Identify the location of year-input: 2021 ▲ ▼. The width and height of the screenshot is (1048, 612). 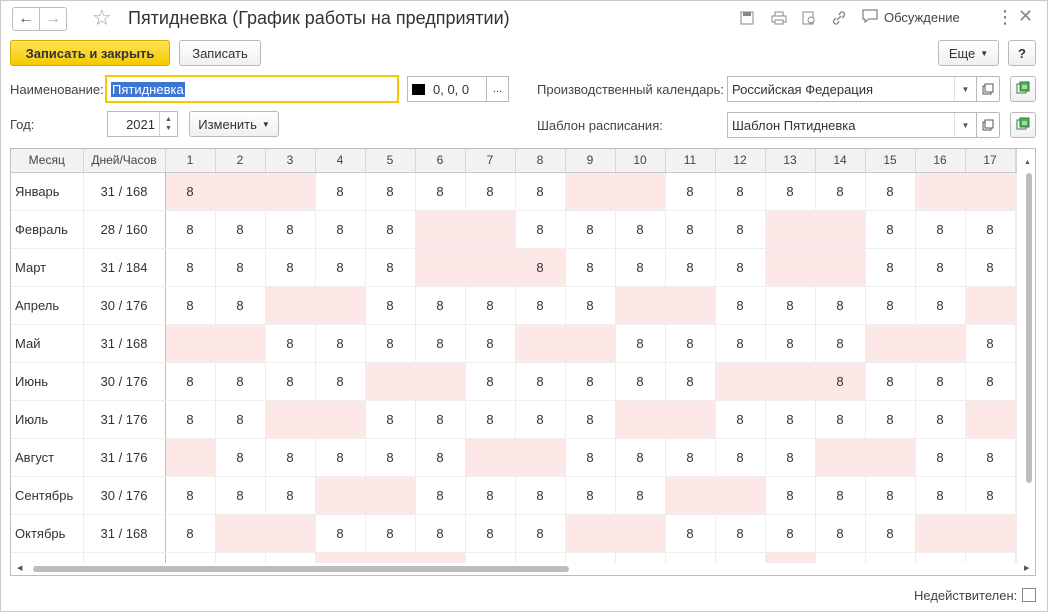
(142, 124).